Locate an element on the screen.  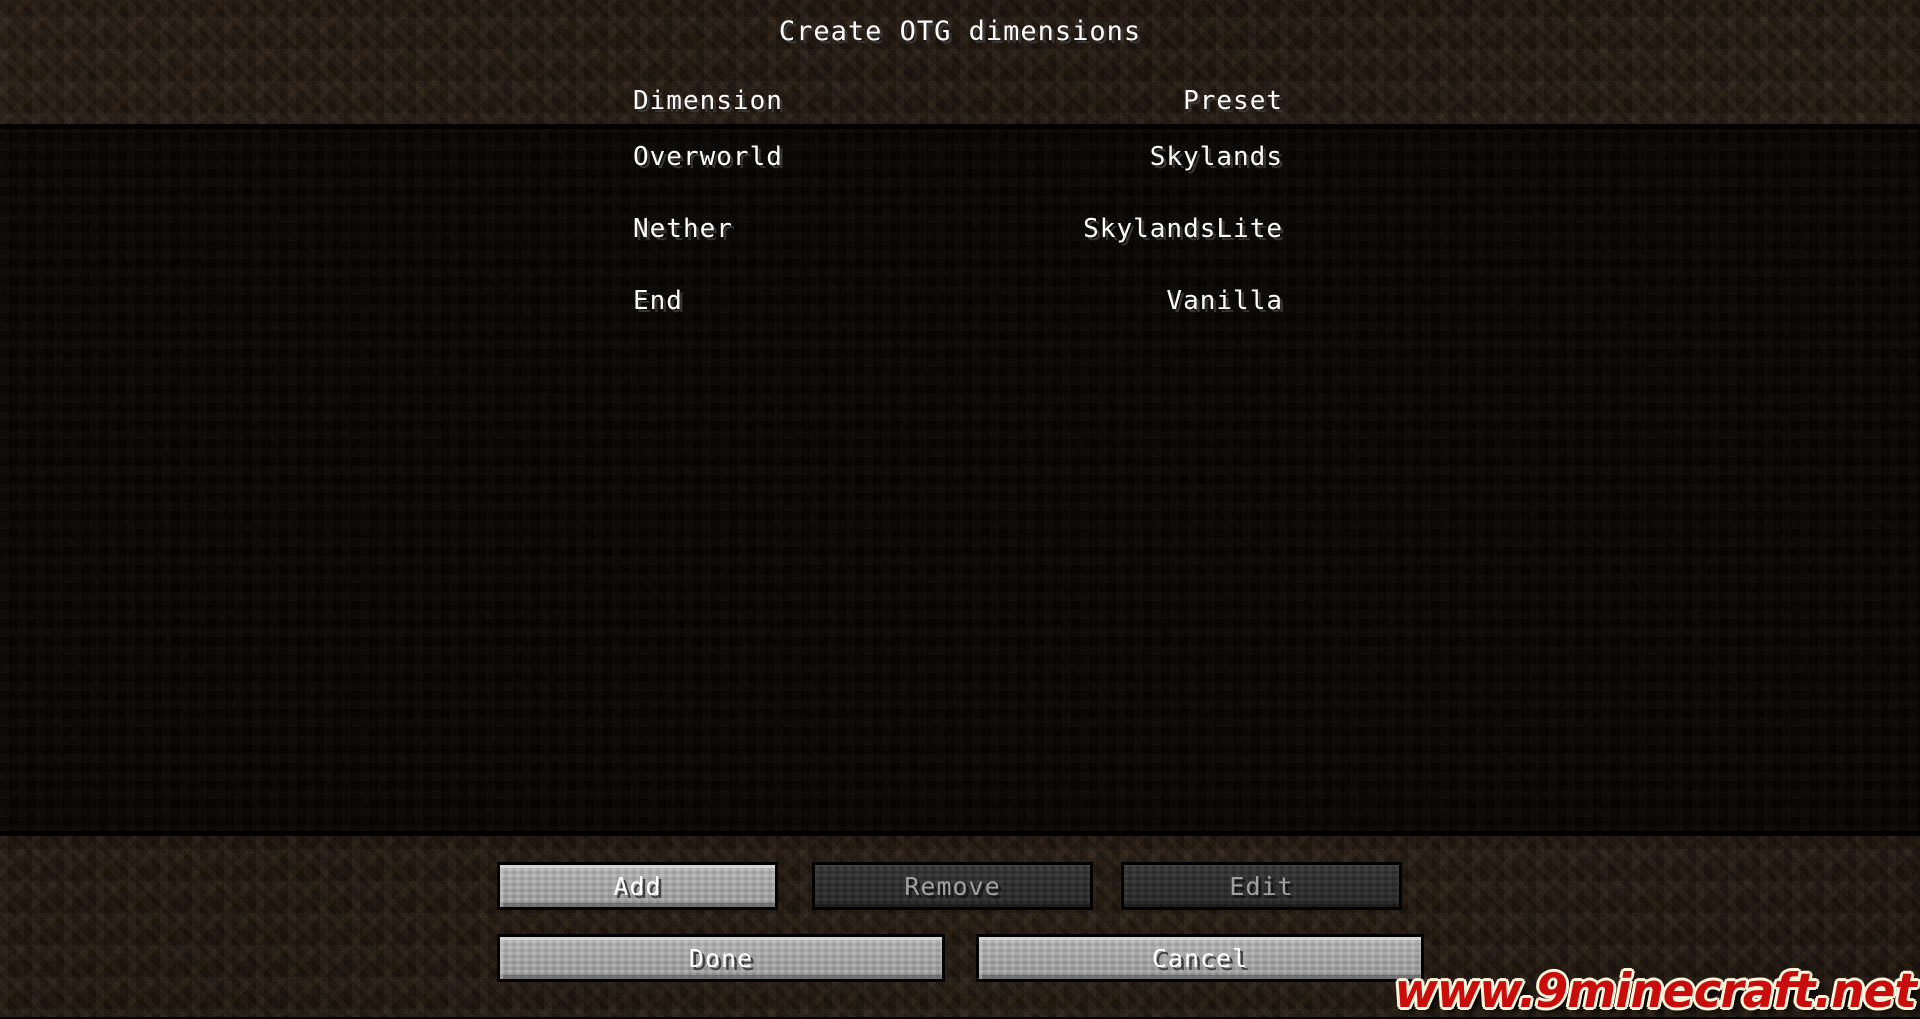
cancel-button-label: Cancel is located at coordinates (1200, 958).